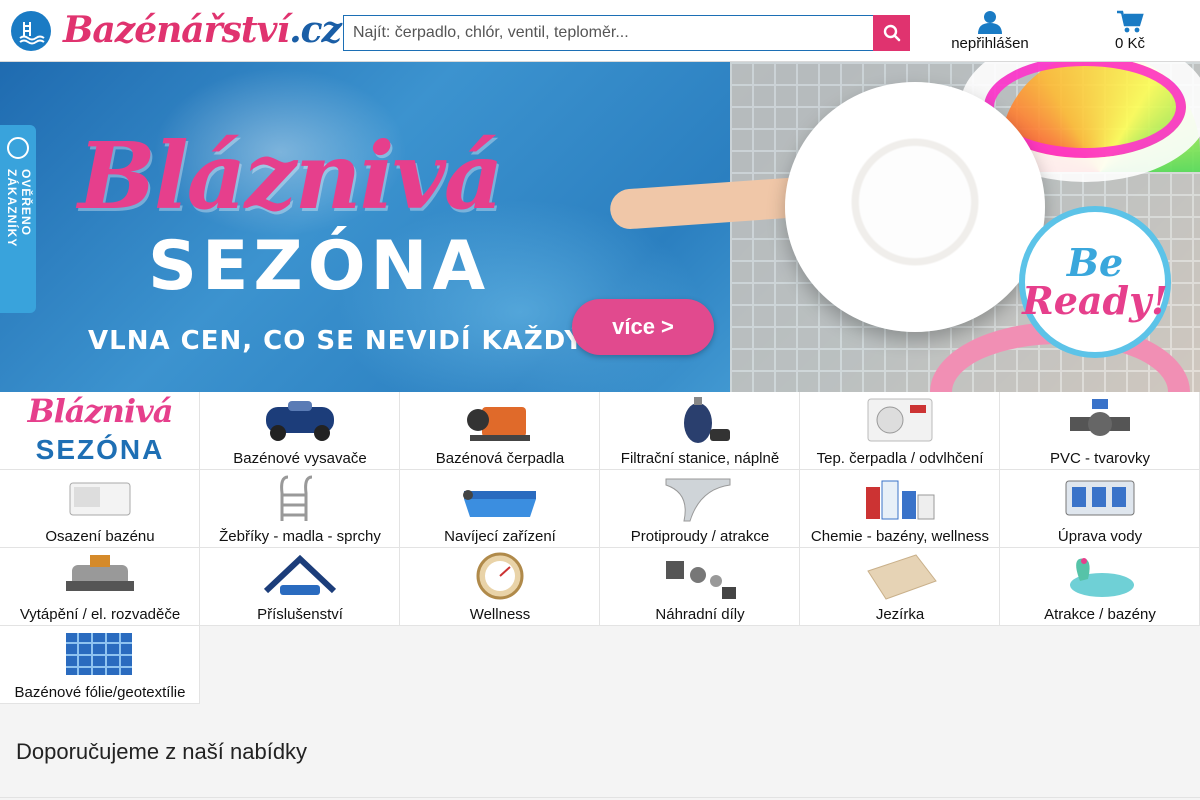  Describe the element at coordinates (600, 797) in the screenshot. I see `section-divider` at that location.